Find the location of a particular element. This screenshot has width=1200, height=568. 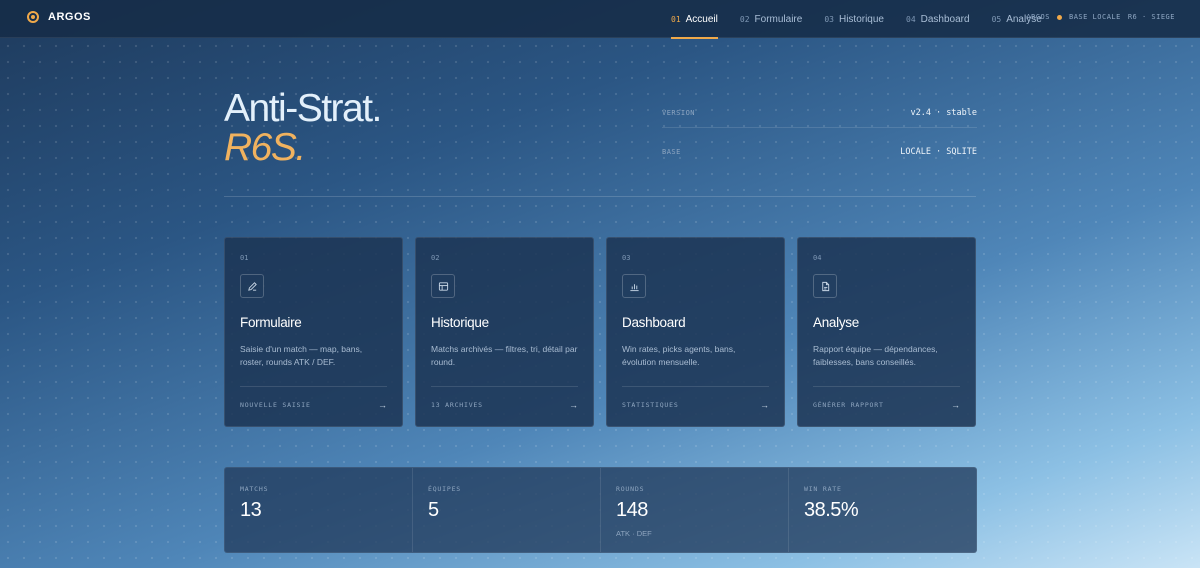

card-number: 04 is located at coordinates (817, 258).